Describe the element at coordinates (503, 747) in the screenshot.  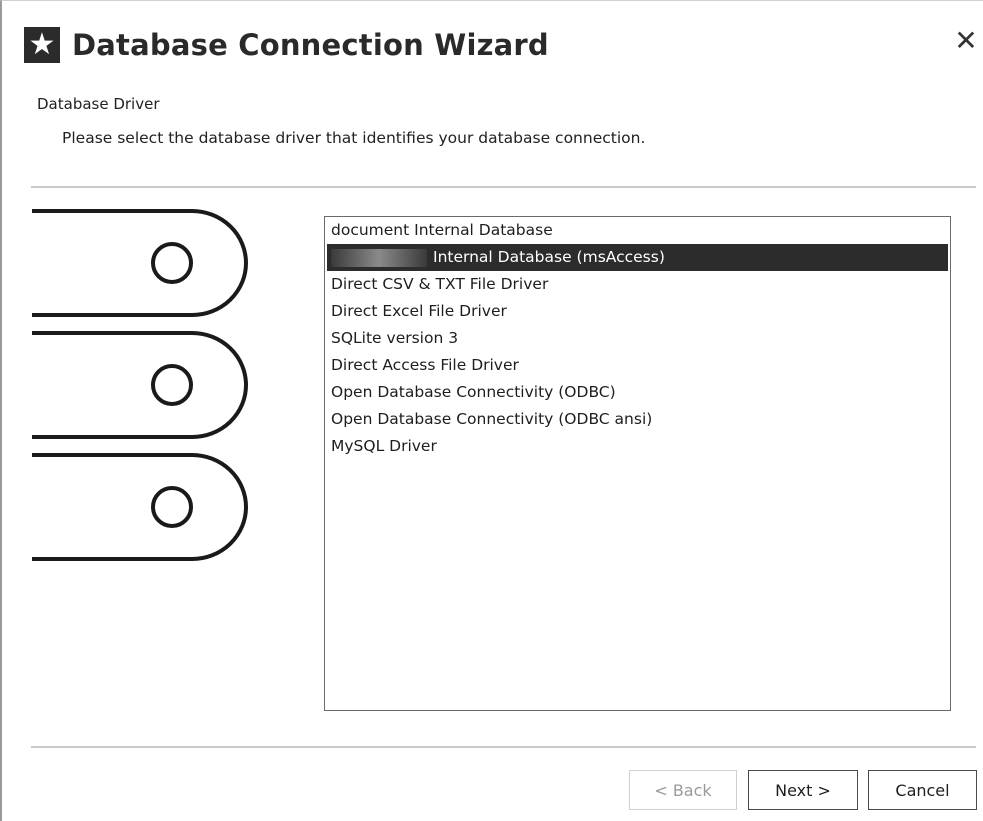
I see `footer-divider` at that location.